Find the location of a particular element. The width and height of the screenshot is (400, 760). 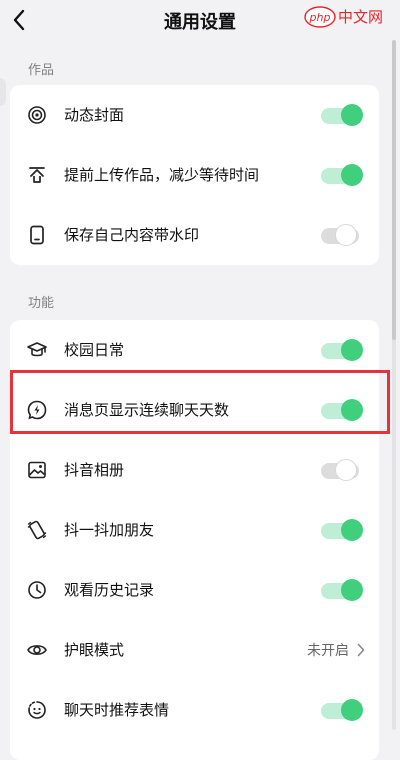

setting-row-eye-care: 护眼模式 未开启 is located at coordinates (194, 650).